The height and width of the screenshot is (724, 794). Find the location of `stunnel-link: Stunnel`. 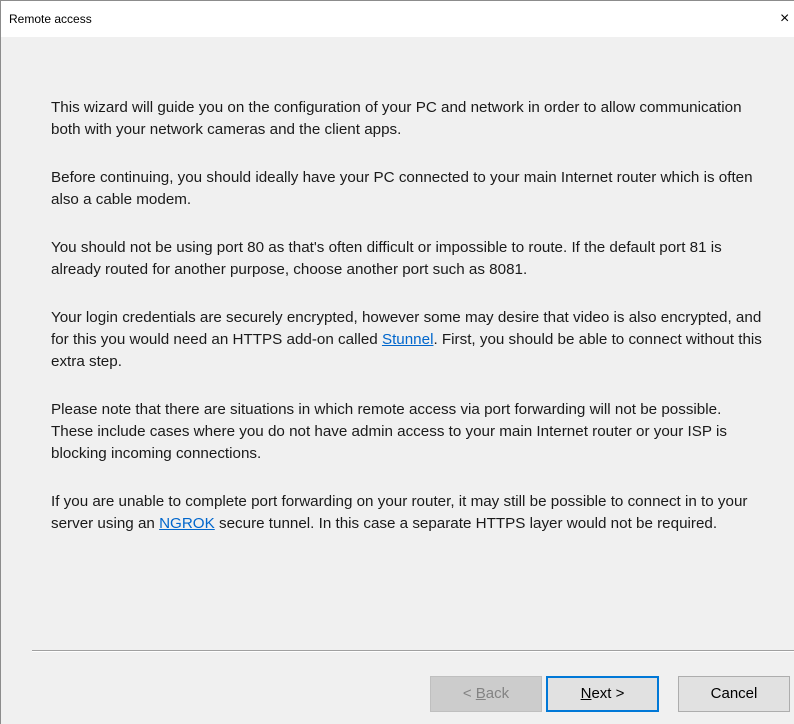

stunnel-link: Stunnel is located at coordinates (408, 339).